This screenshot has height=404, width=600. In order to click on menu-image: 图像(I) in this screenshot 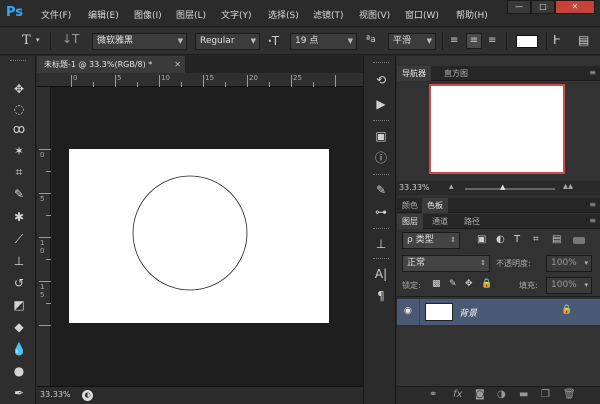, I will do `click(148, 14)`.